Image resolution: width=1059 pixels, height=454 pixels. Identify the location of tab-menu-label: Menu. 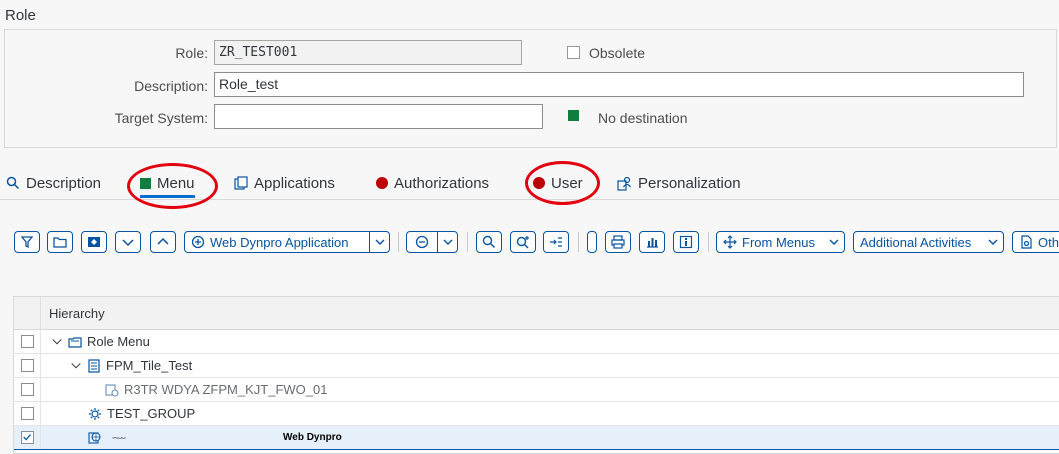
(176, 183).